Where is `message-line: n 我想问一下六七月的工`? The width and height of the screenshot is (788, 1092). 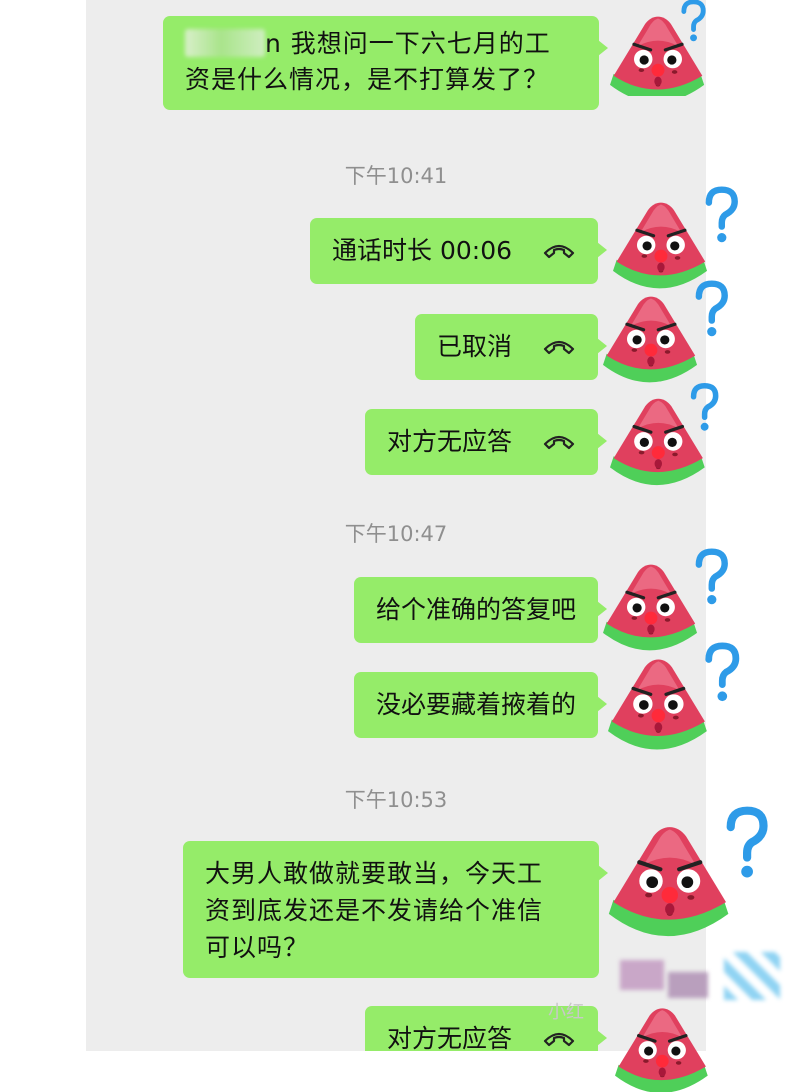
message-line: n 我想问一下六七月的工 is located at coordinates (381, 44).